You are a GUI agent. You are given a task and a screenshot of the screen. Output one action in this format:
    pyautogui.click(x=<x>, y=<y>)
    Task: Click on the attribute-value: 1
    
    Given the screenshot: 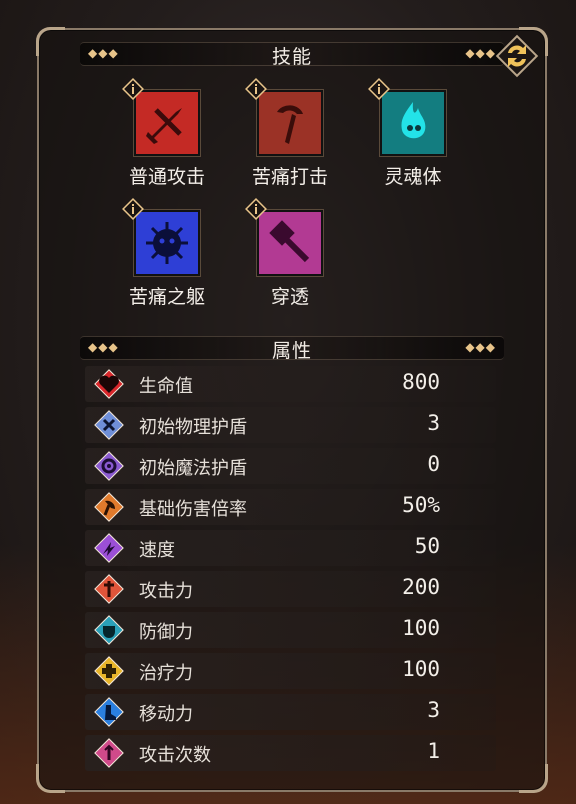 What is the action you would take?
    pyautogui.click(x=433, y=751)
    